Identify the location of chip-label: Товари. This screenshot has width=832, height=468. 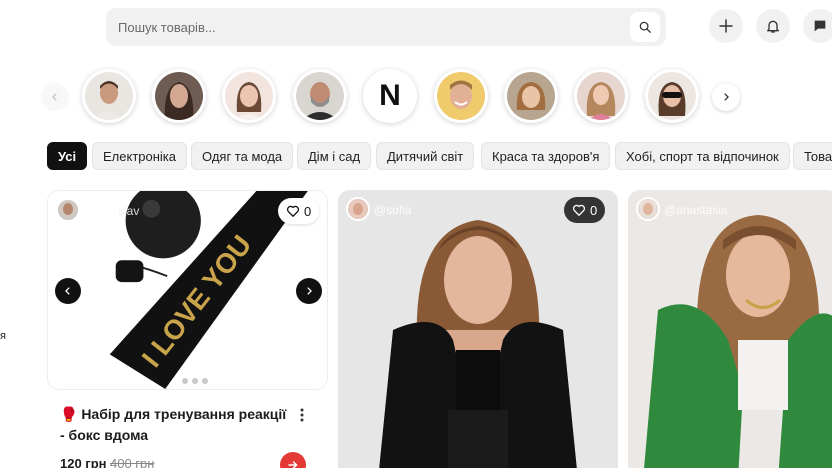
(818, 156).